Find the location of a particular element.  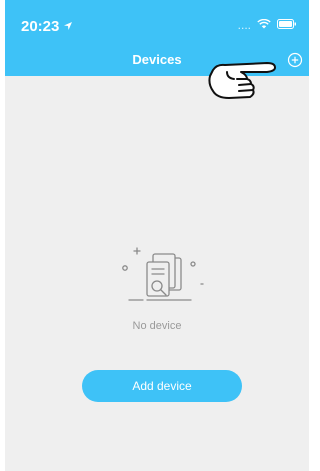

document-search-icon is located at coordinates (162, 273).